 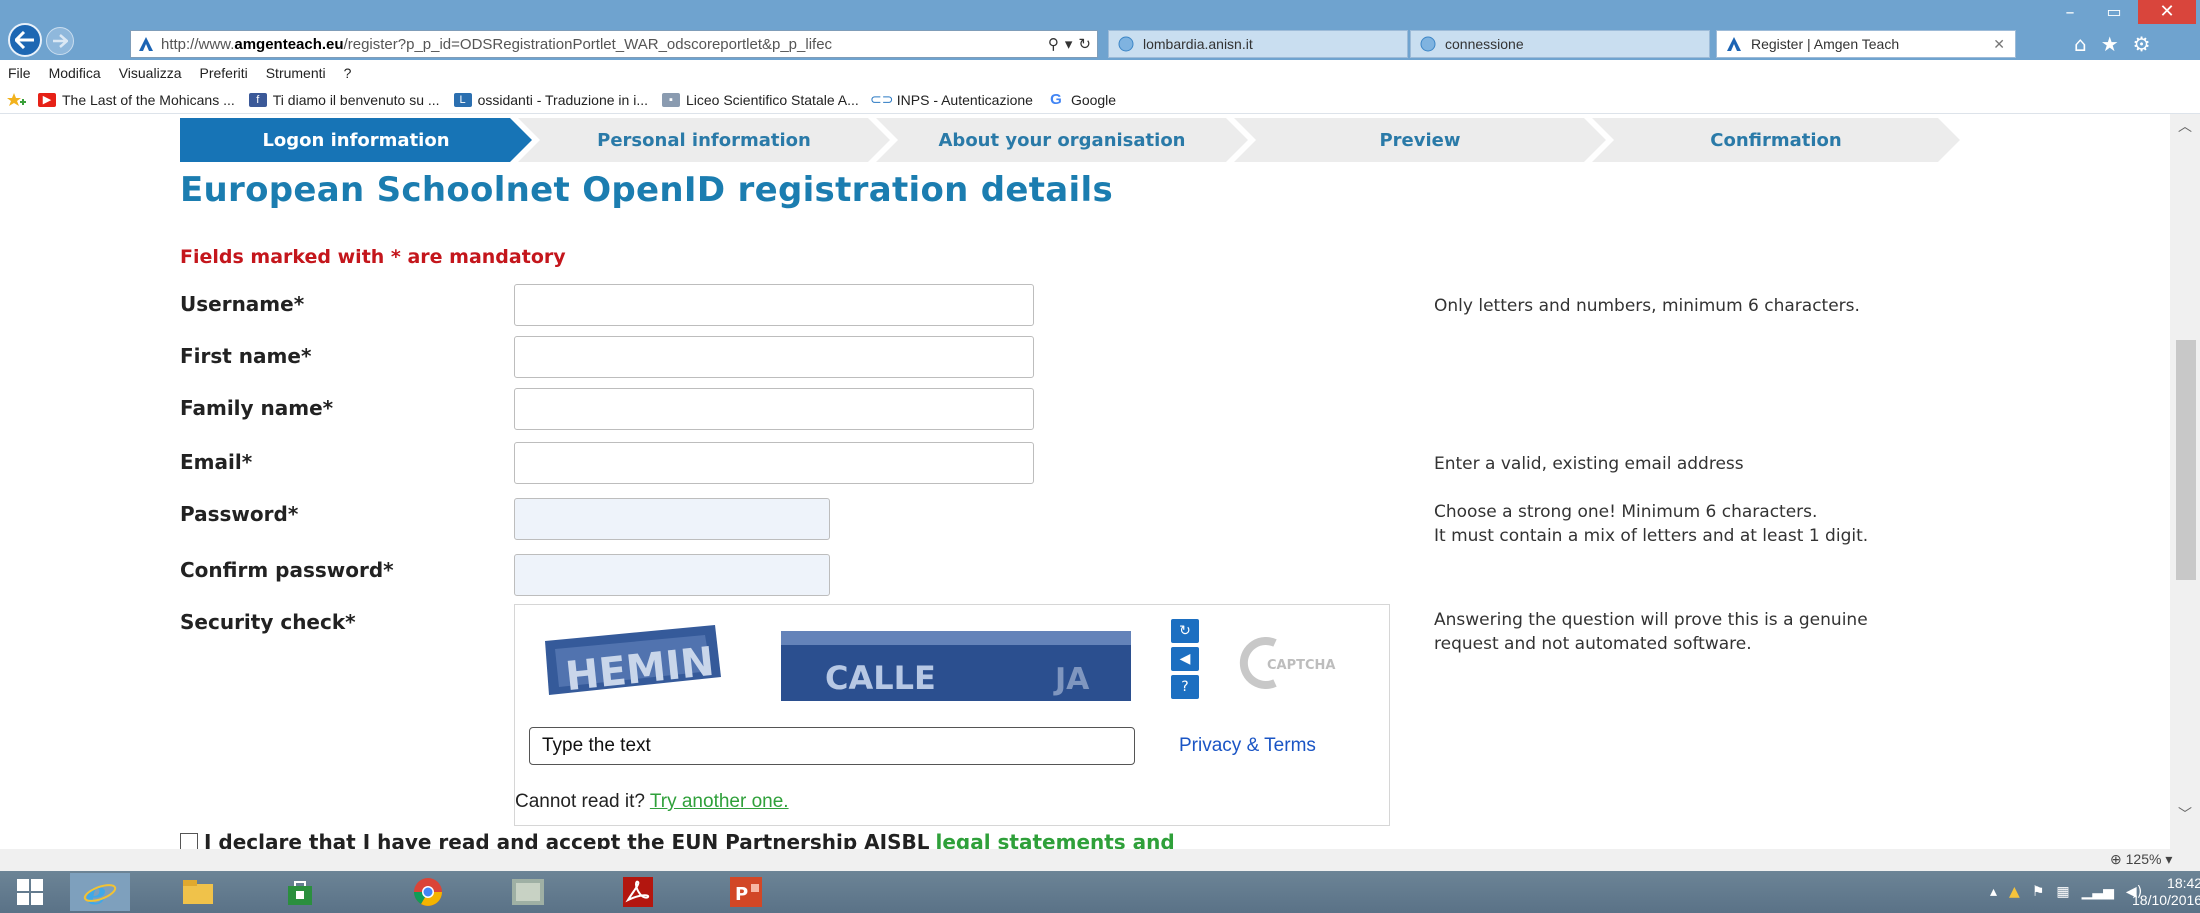 What do you see at coordinates (75, 73) in the screenshot?
I see `menu-modifica: Modifica` at bounding box center [75, 73].